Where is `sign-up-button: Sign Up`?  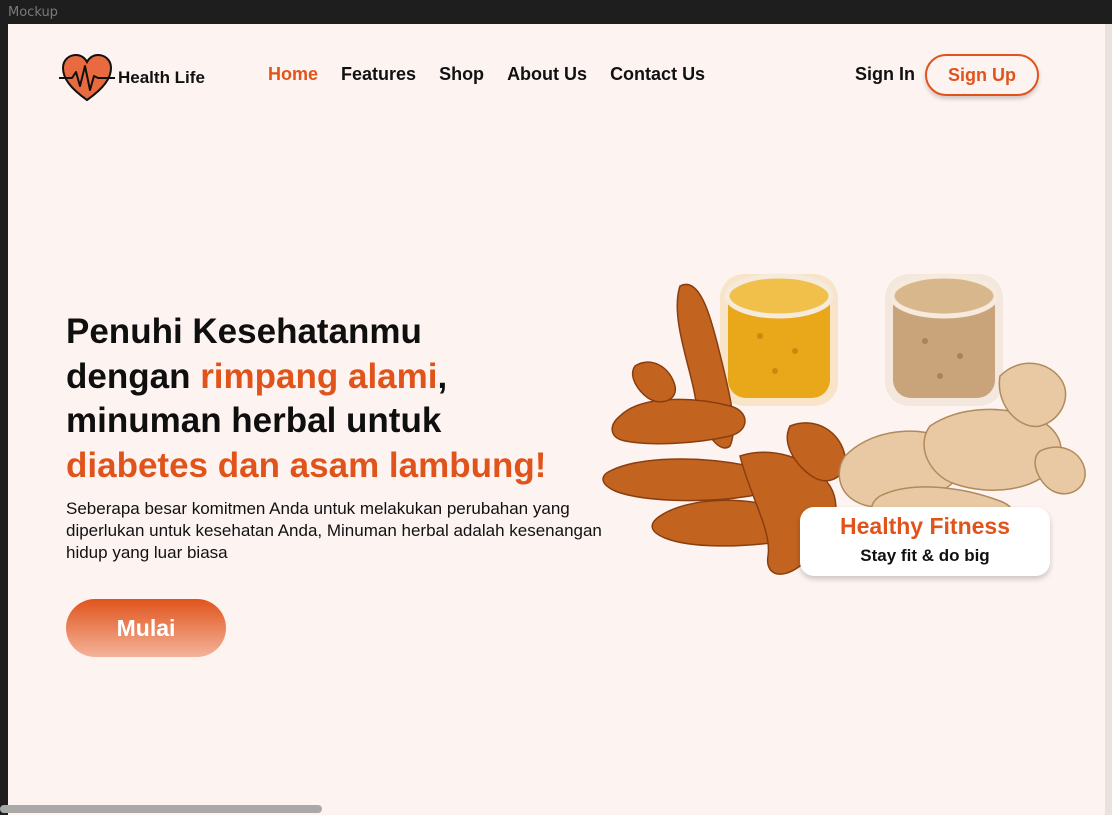 sign-up-button: Sign Up is located at coordinates (982, 75).